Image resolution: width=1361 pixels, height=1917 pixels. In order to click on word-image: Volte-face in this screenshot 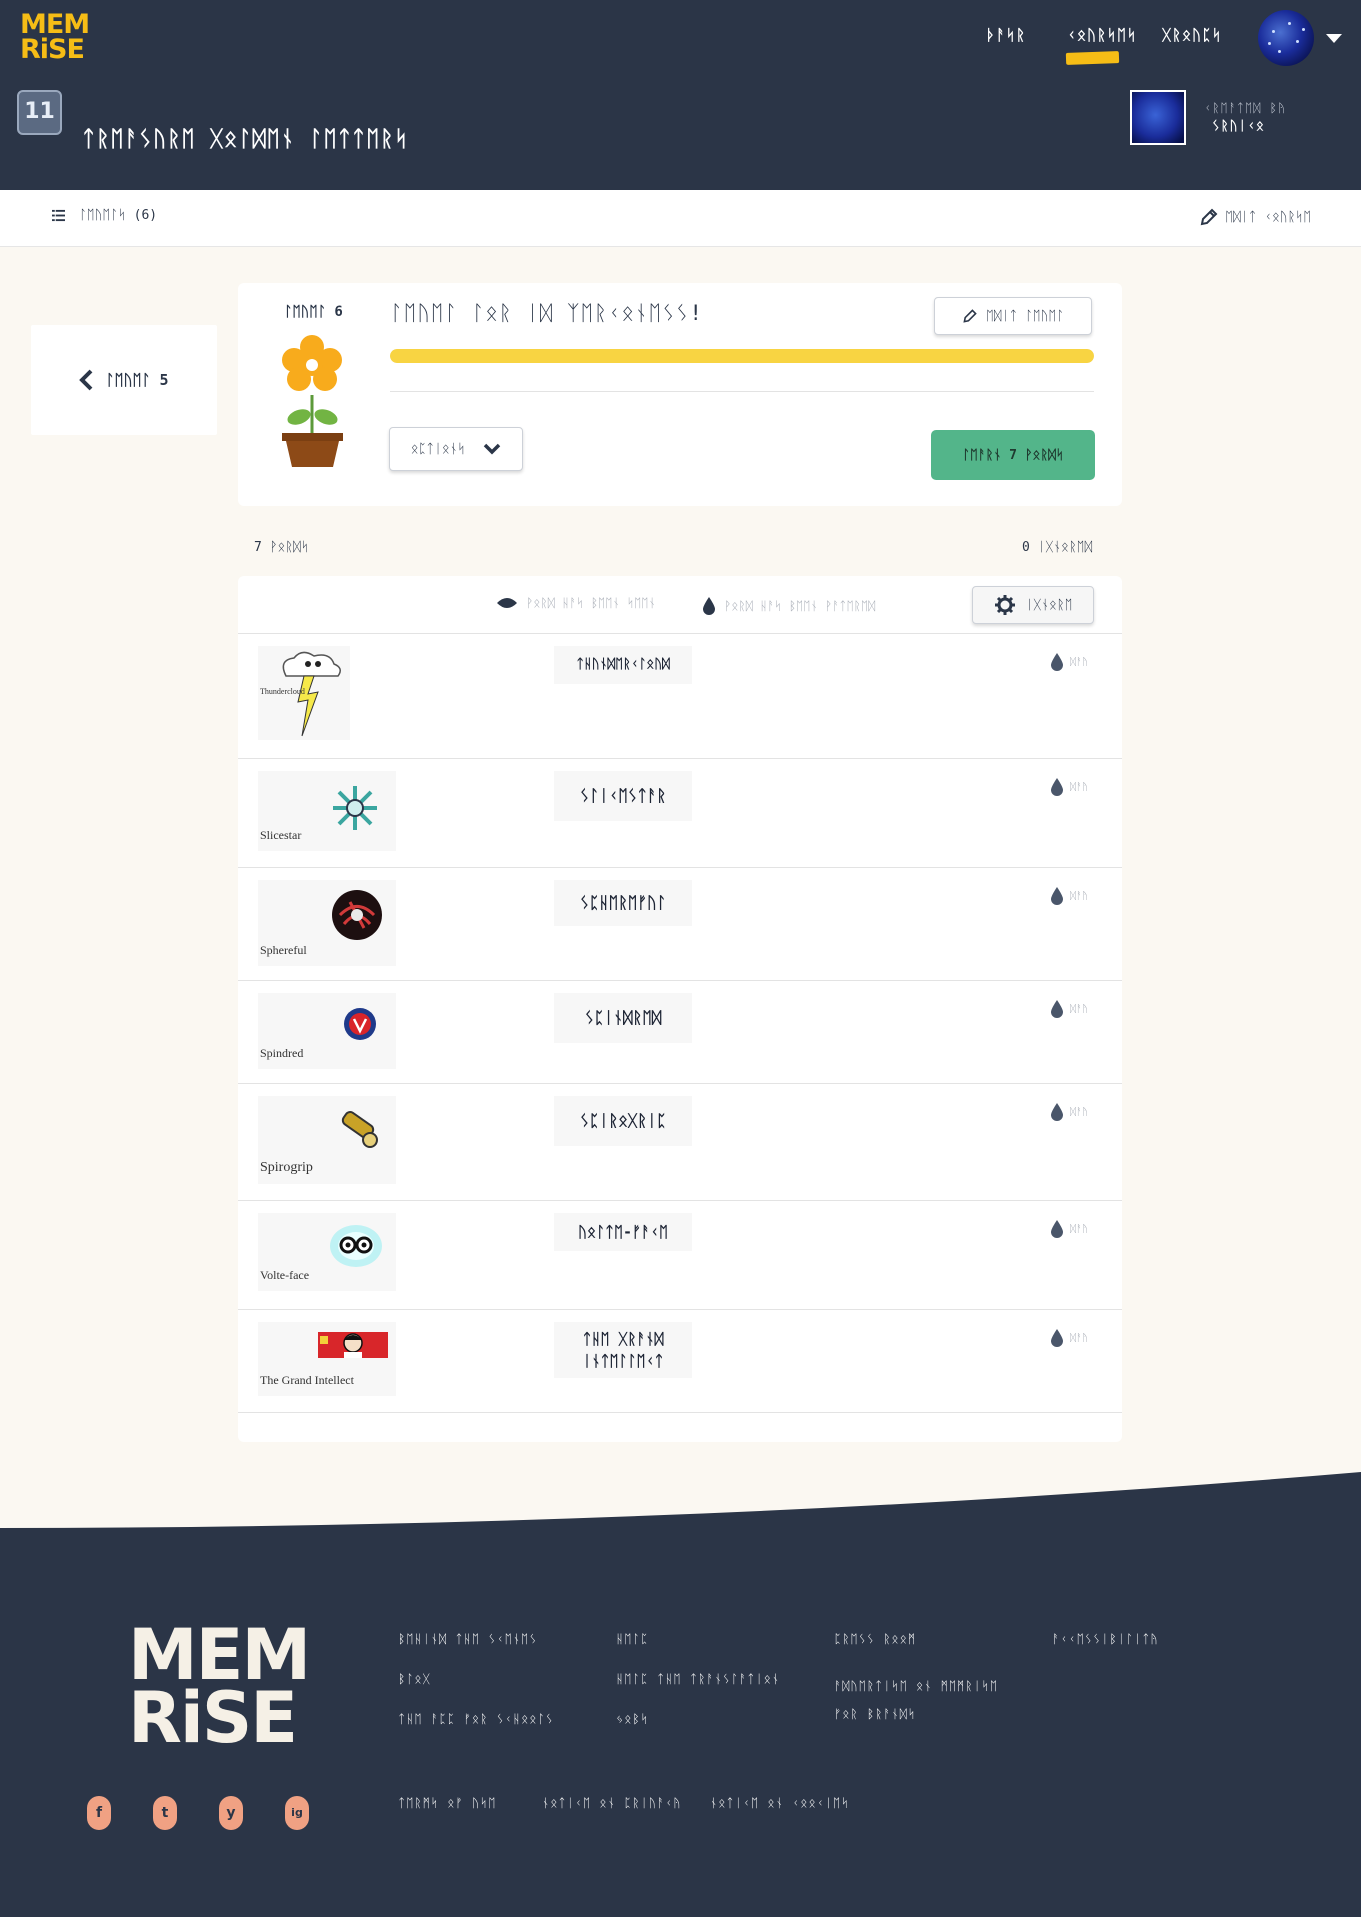, I will do `click(327, 1252)`.